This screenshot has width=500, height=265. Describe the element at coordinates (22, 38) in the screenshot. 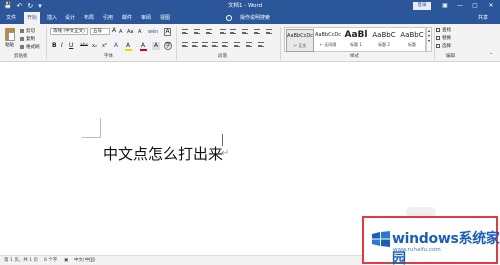

I see `copy-icon` at that location.